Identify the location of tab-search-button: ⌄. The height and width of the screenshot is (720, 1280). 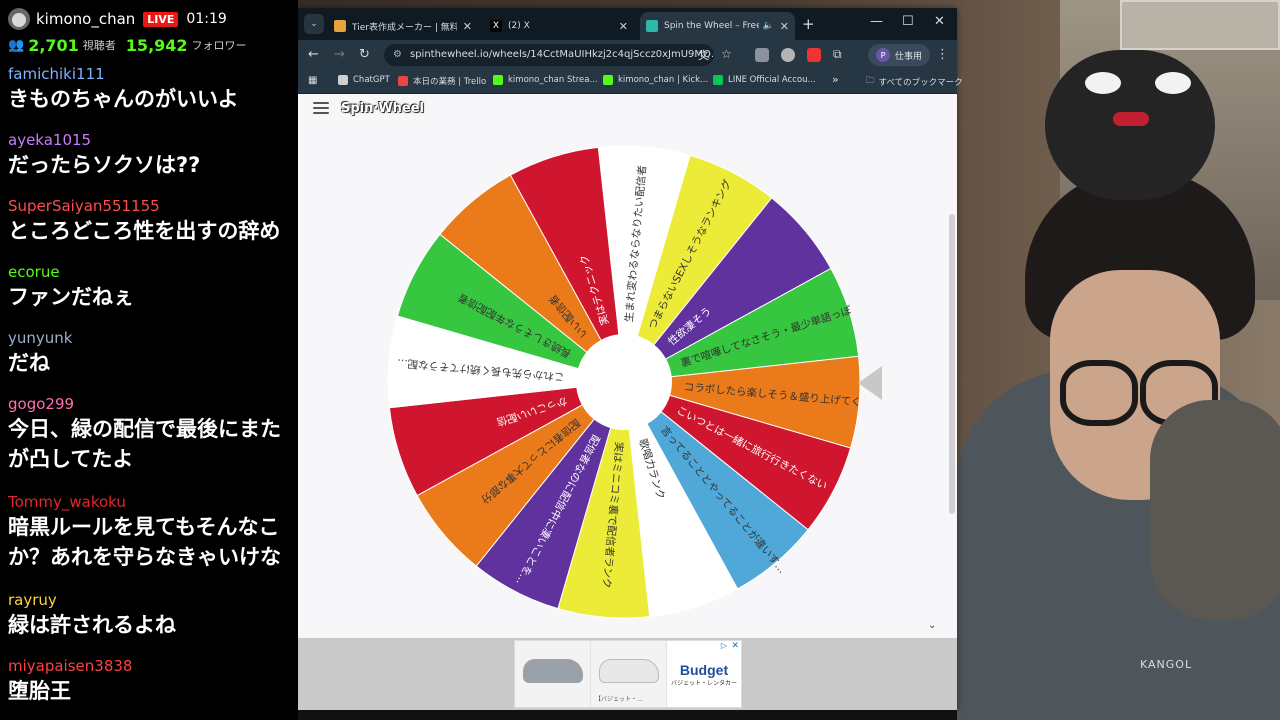
(314, 24).